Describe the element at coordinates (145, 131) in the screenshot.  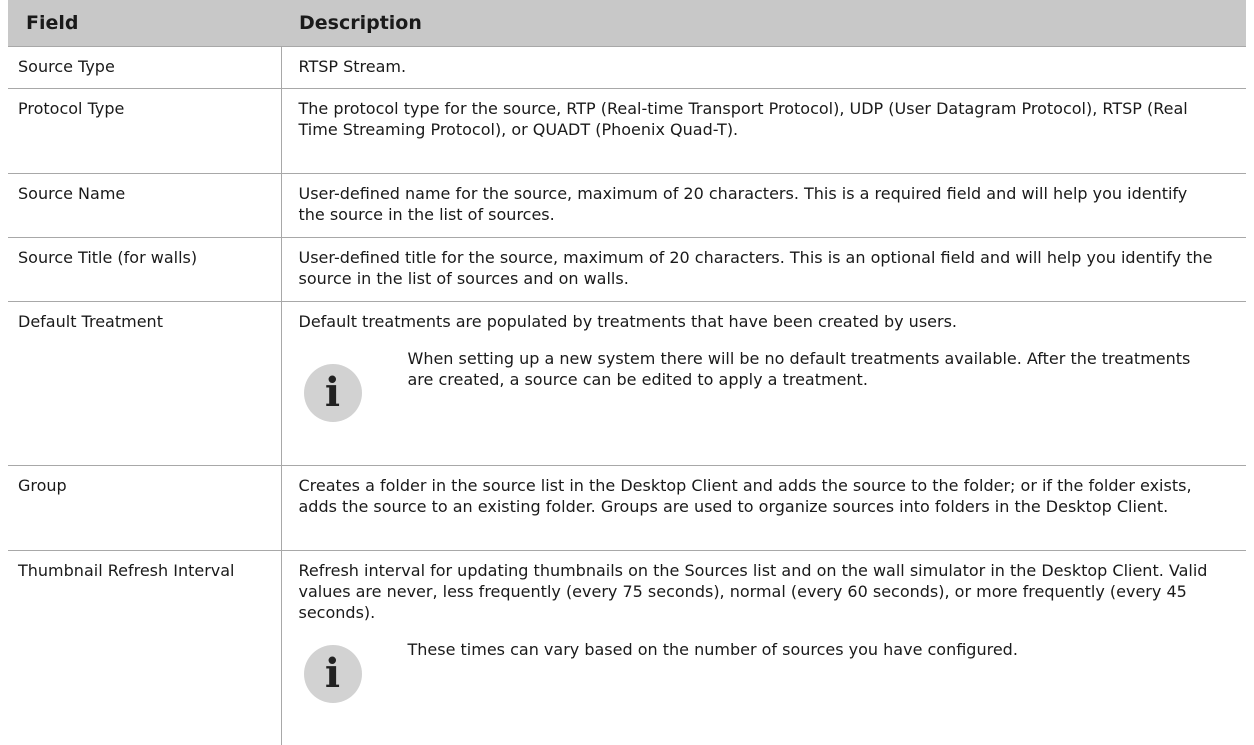
I see `field-cell: Protocol Type` at that location.